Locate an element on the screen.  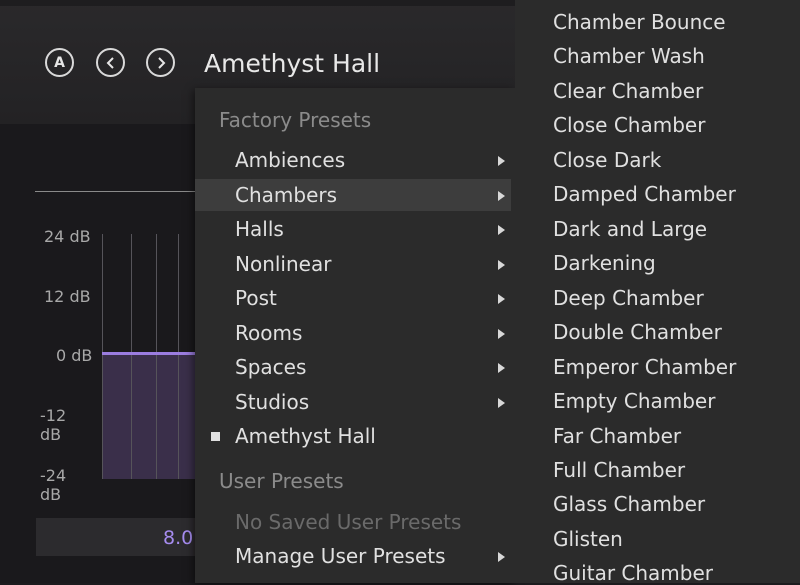
submenu-item: Emperor Chamber is located at coordinates (644, 367).